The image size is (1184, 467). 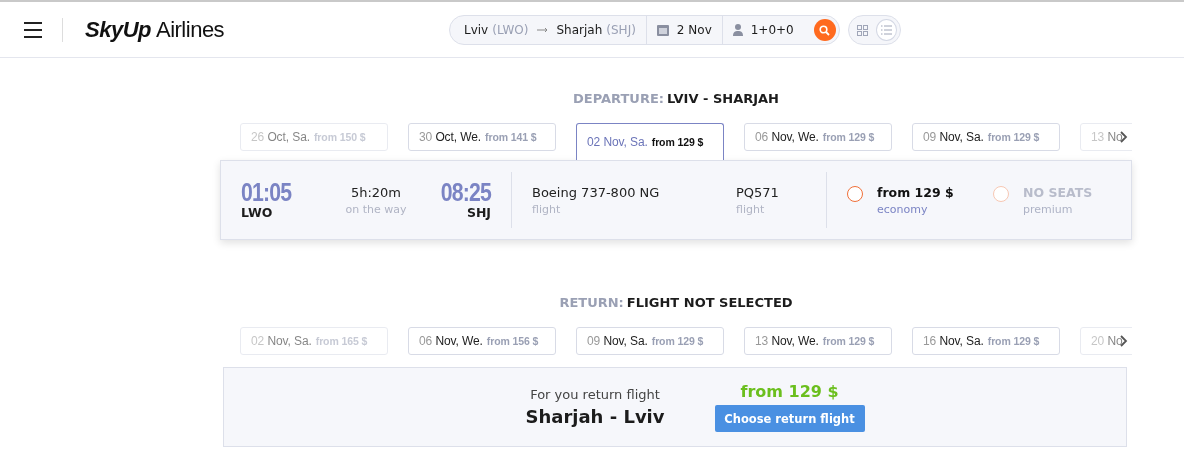 What do you see at coordinates (650, 141) in the screenshot?
I see `date-tab: 02 Nov, Sa. from 129 $` at bounding box center [650, 141].